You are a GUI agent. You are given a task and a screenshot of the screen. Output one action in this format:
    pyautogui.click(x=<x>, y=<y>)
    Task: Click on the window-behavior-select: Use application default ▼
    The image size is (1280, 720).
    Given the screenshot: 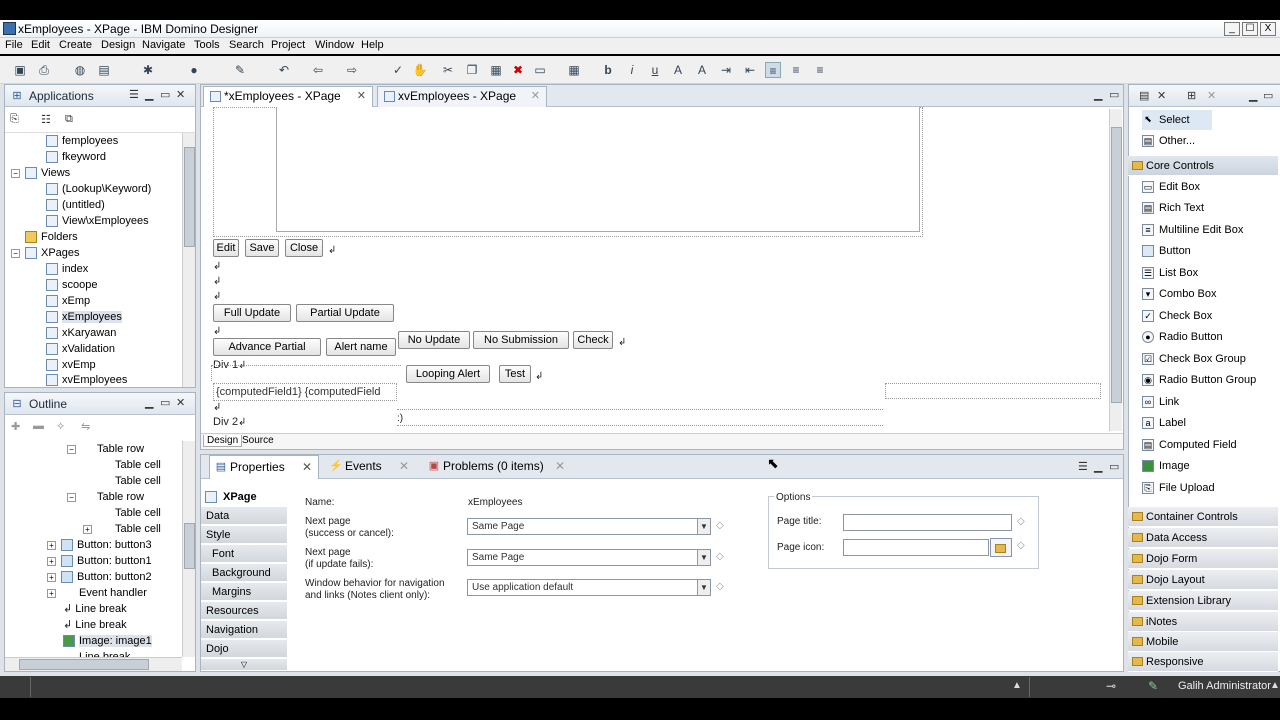 What is the action you would take?
    pyautogui.click(x=589, y=587)
    